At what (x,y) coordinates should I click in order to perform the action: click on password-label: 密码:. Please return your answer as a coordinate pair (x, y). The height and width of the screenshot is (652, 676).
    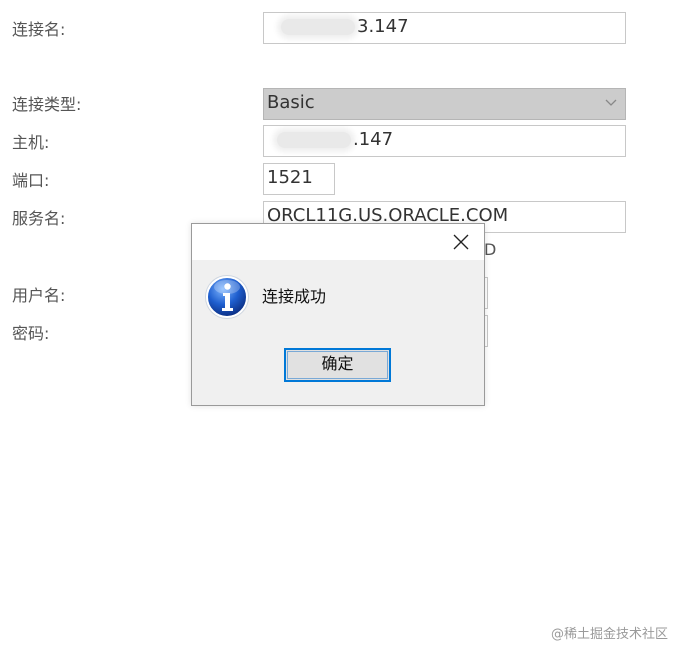
    Looking at the image, I should click on (31, 333).